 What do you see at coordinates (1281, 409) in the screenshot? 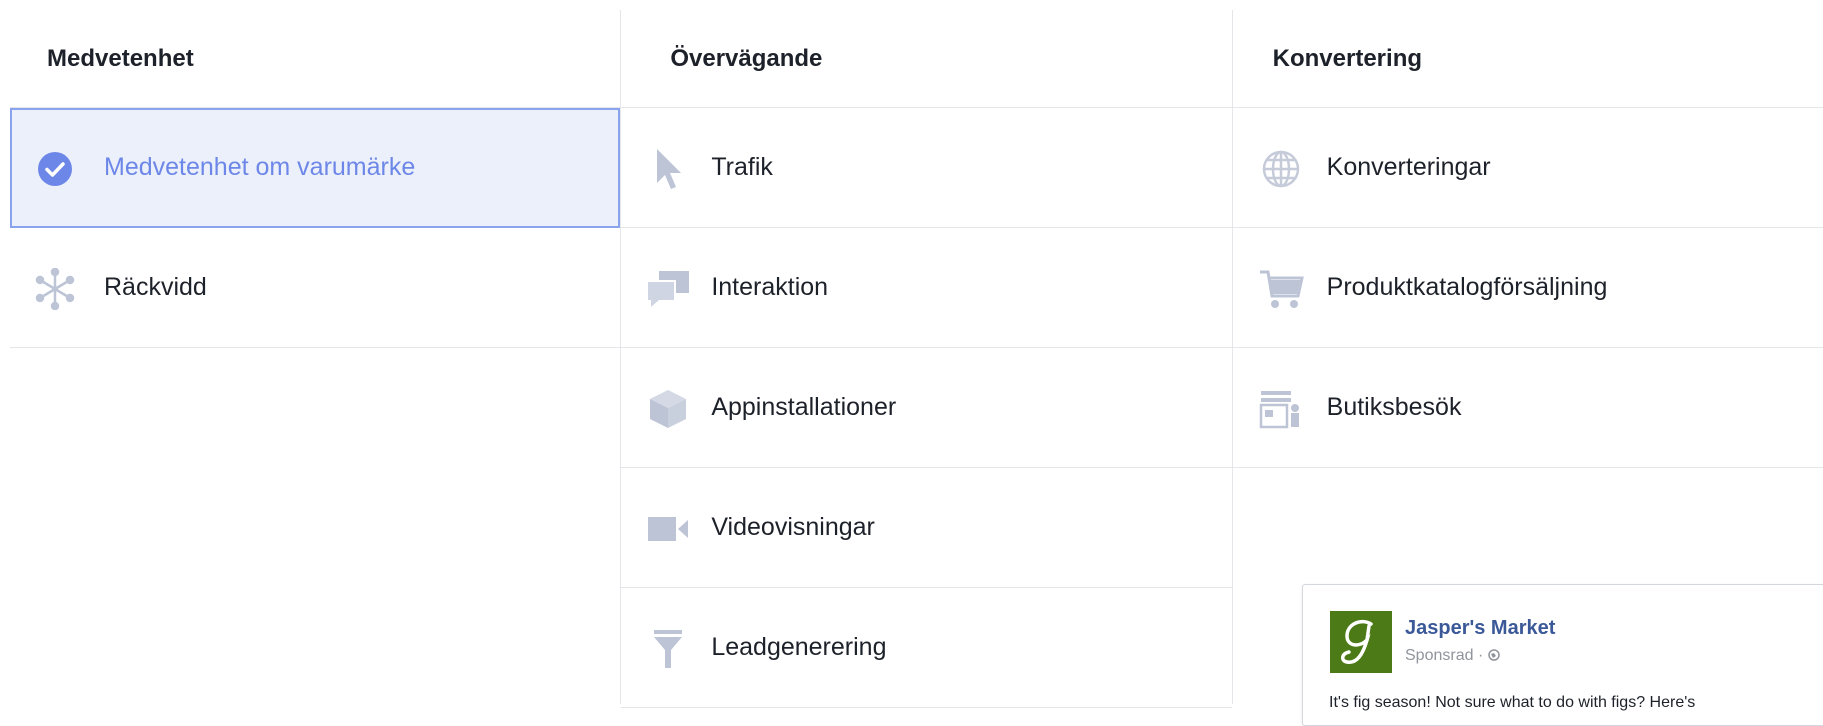
I see `store-icon` at bounding box center [1281, 409].